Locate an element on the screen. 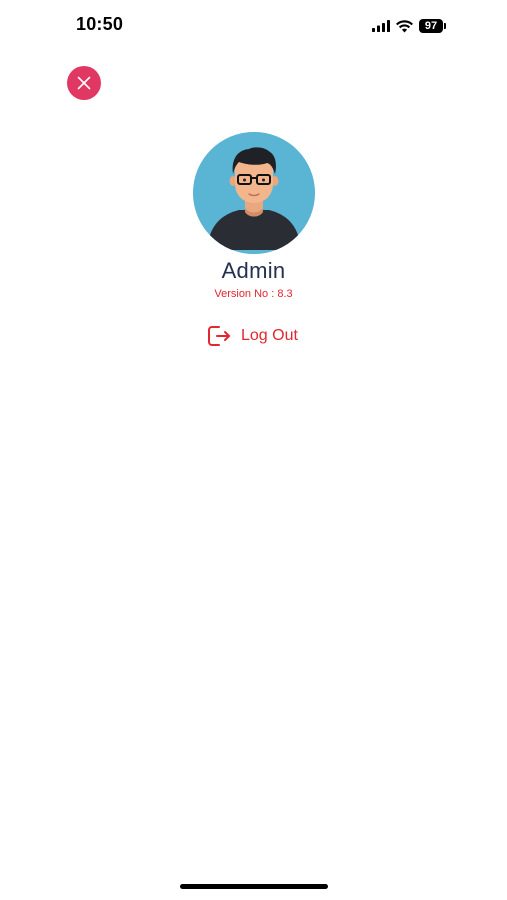  battery-level: 97 is located at coordinates (431, 26).